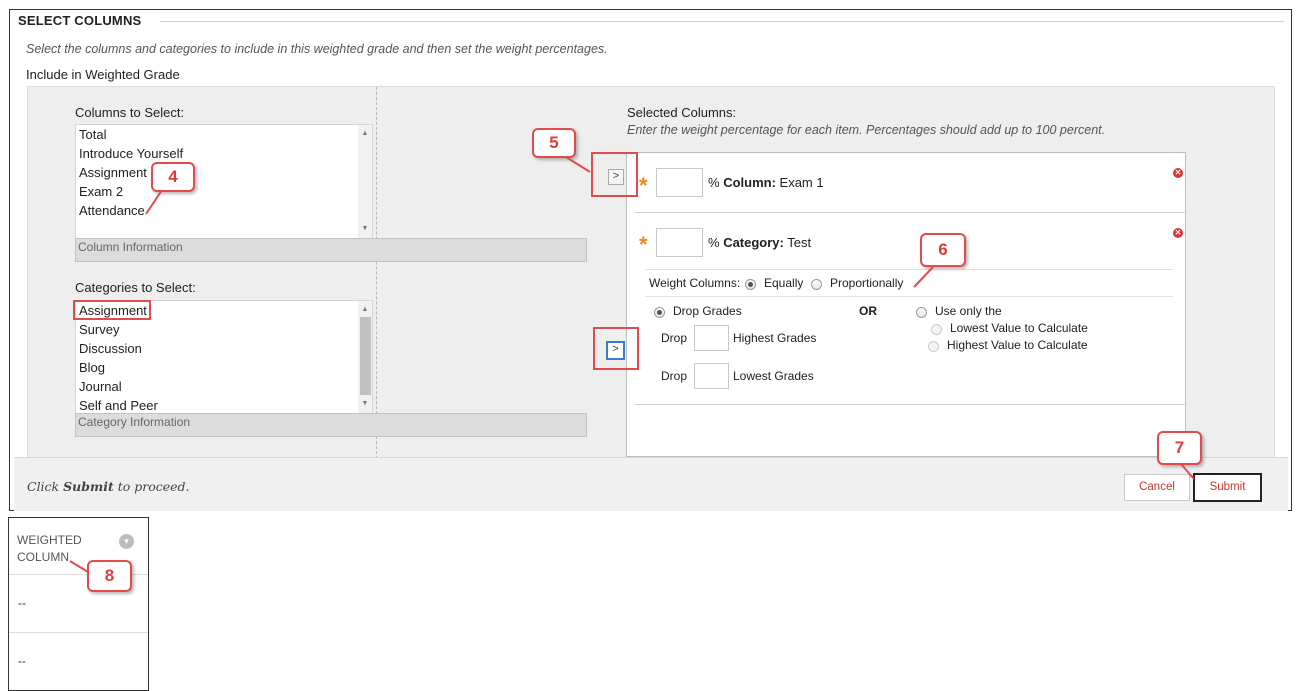 The width and height of the screenshot is (1301, 691). I want to click on callout-7-pointer, so click(1187, 471).